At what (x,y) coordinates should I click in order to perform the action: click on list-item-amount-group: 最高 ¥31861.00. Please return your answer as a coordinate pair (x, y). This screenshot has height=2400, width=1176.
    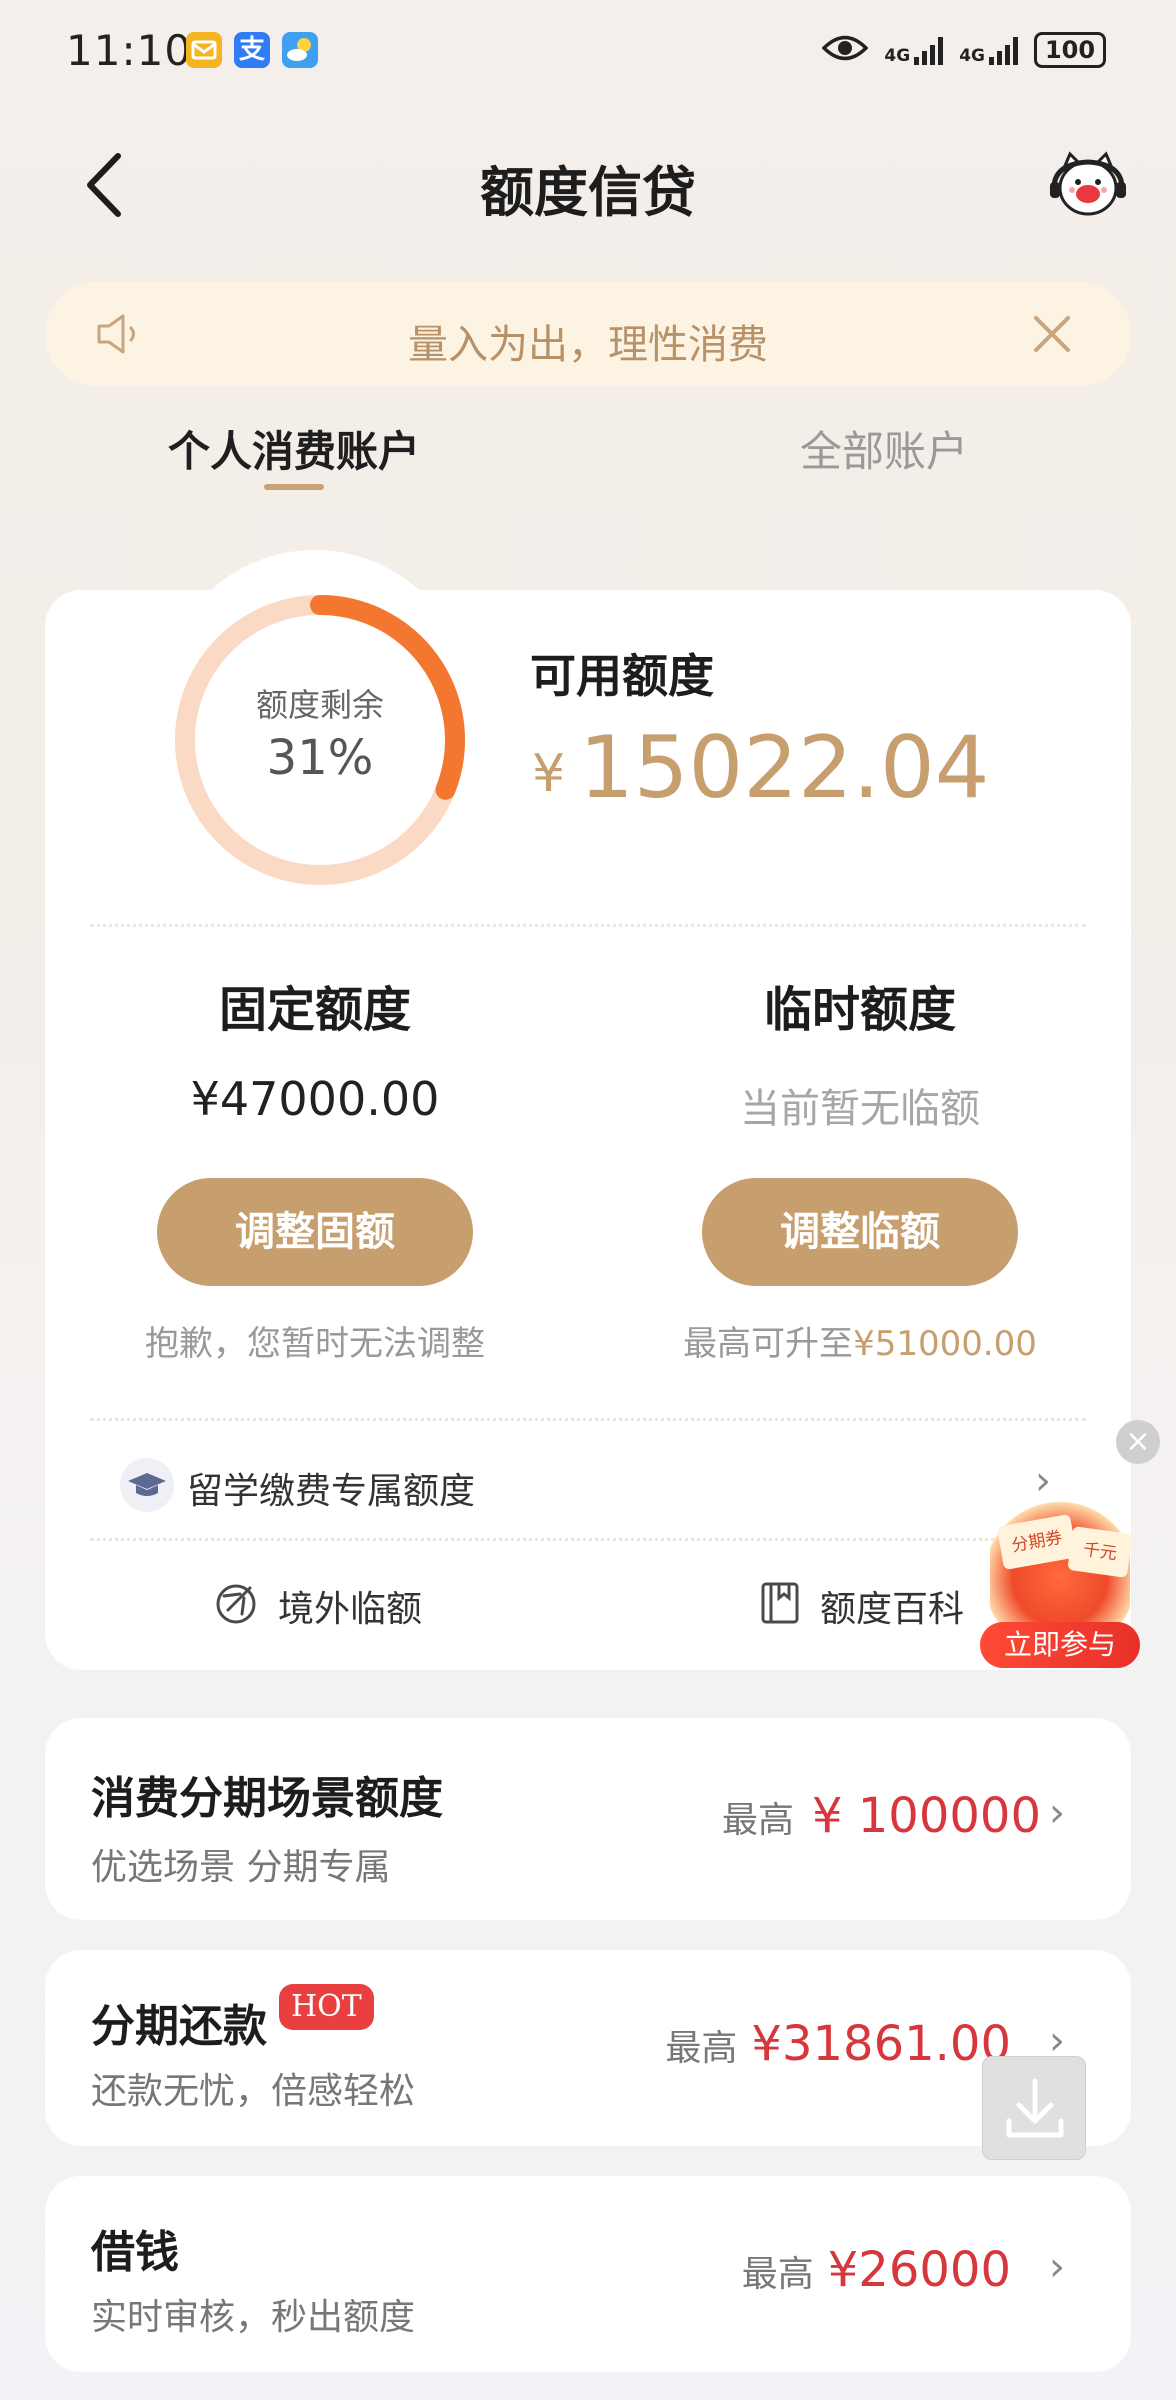
    Looking at the image, I should click on (838, 2044).